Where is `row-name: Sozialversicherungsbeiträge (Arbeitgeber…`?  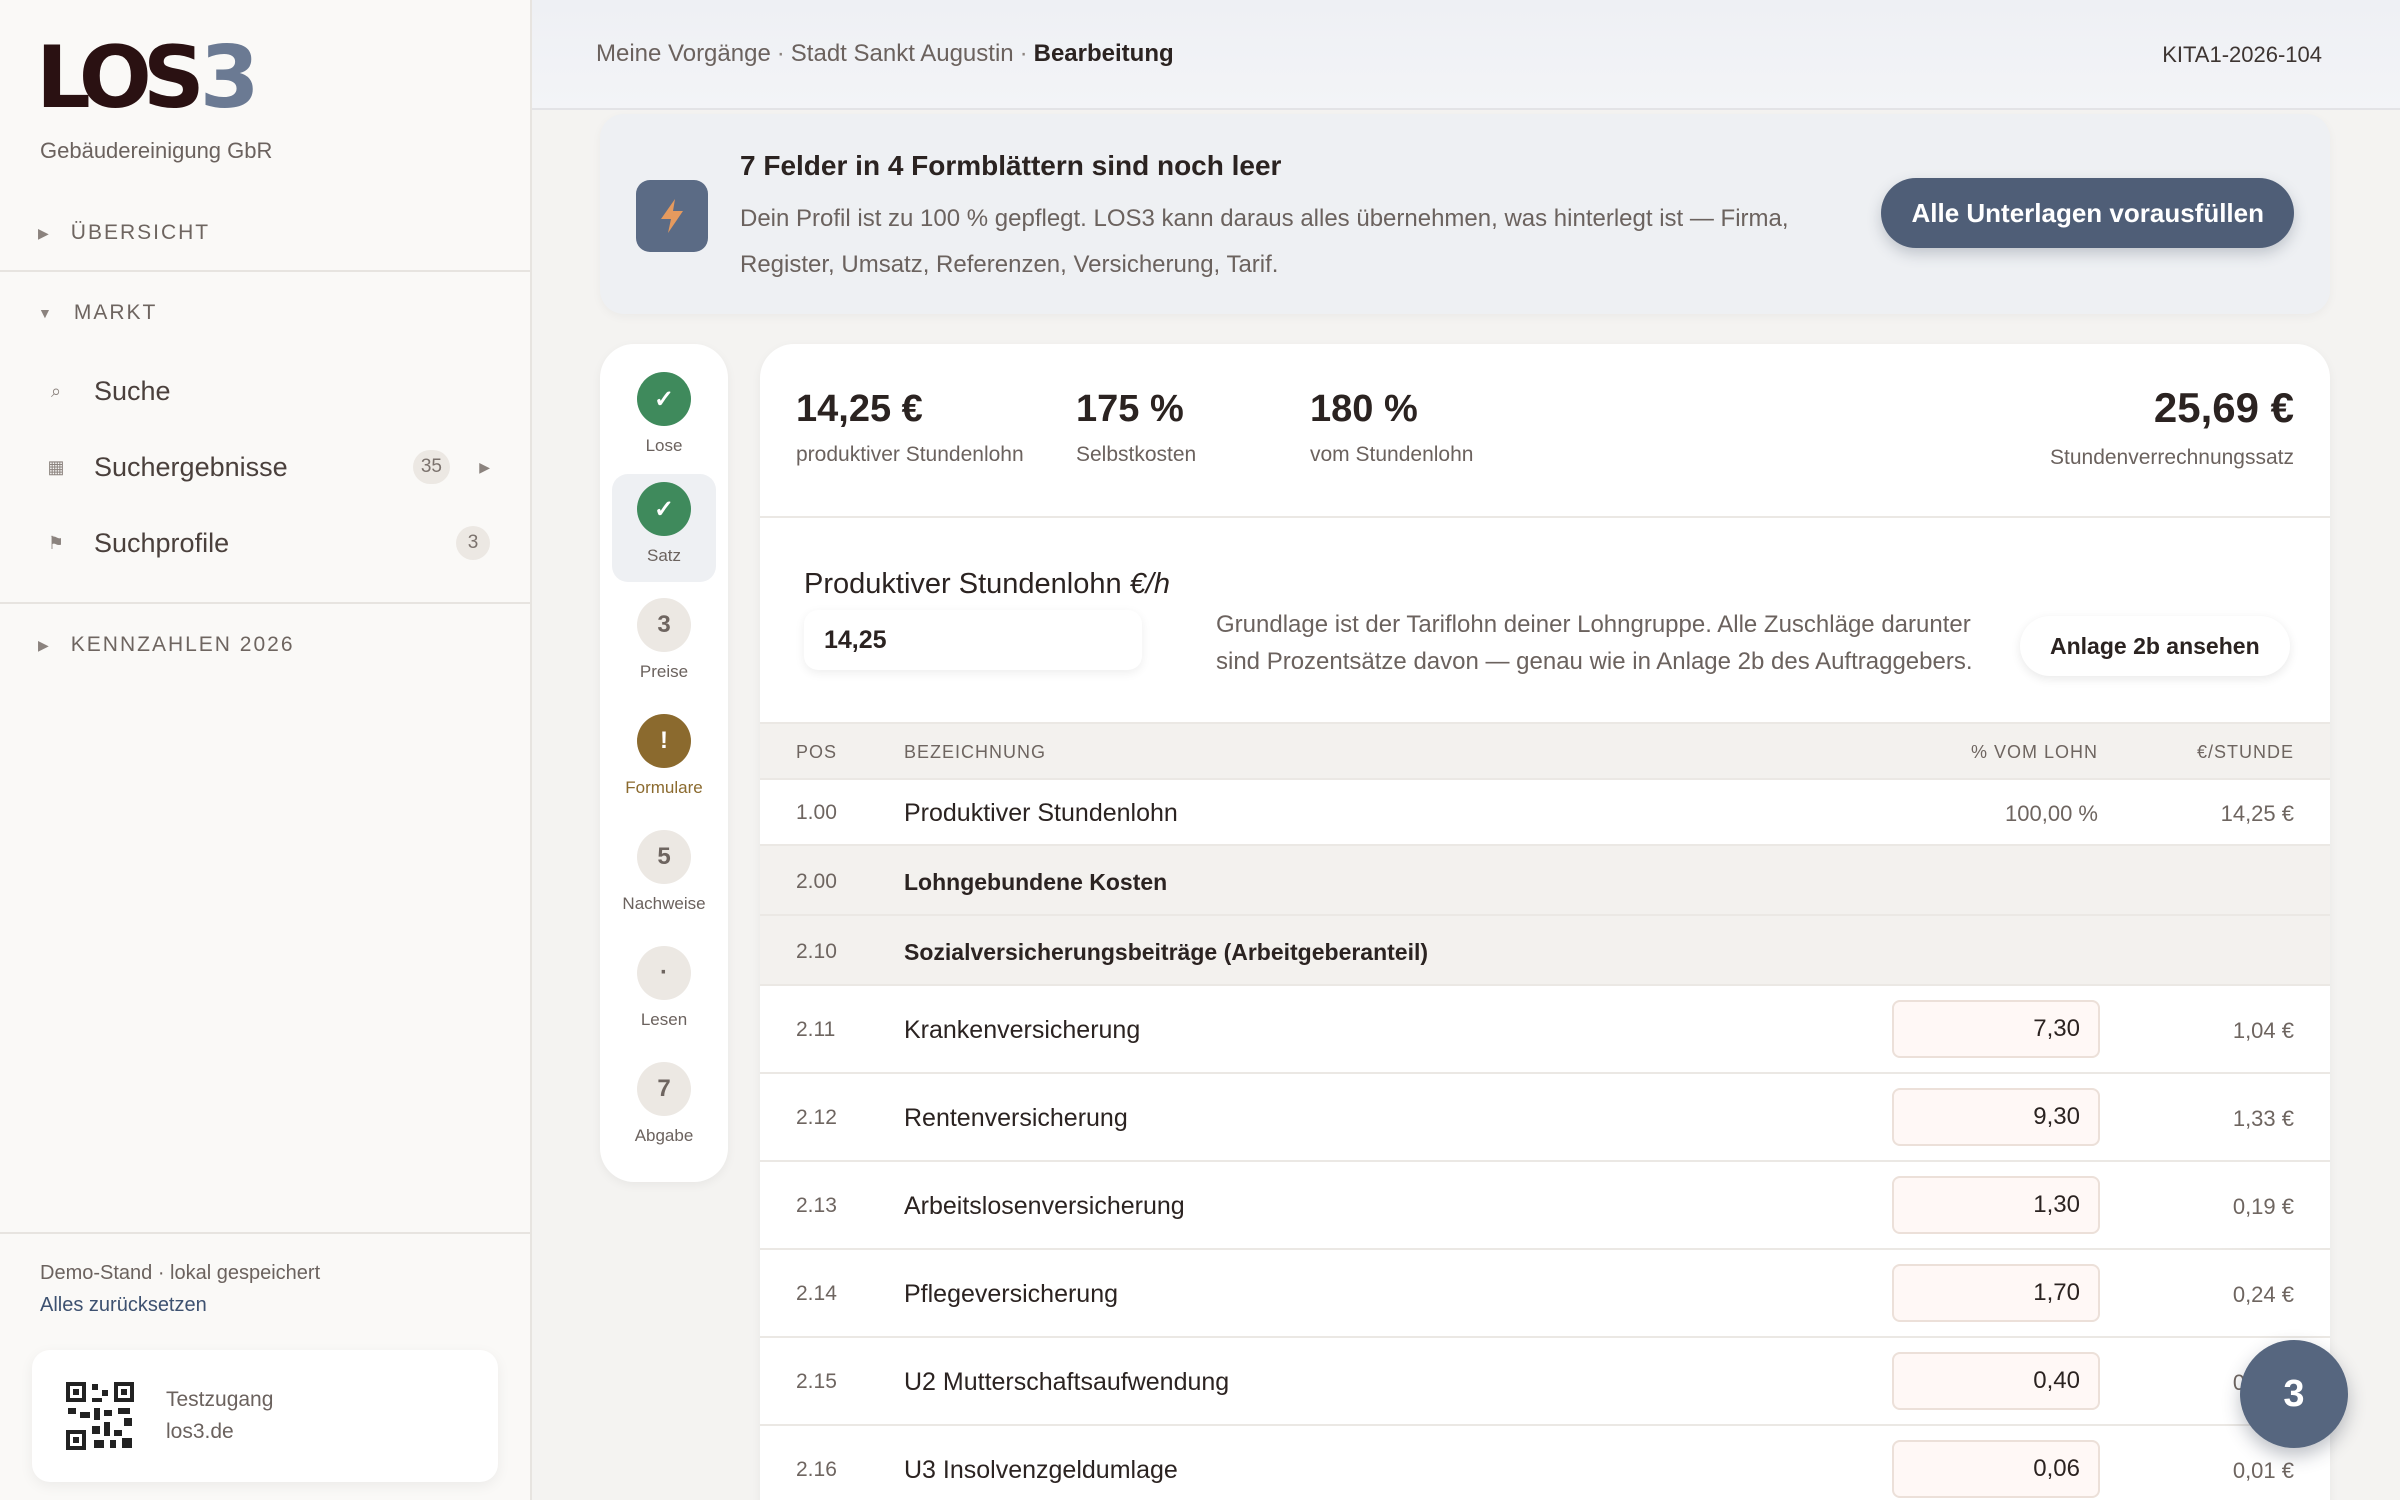
row-name: Sozialversicherungsbeiträge (Arbeitgeber… is located at coordinates (1166, 952).